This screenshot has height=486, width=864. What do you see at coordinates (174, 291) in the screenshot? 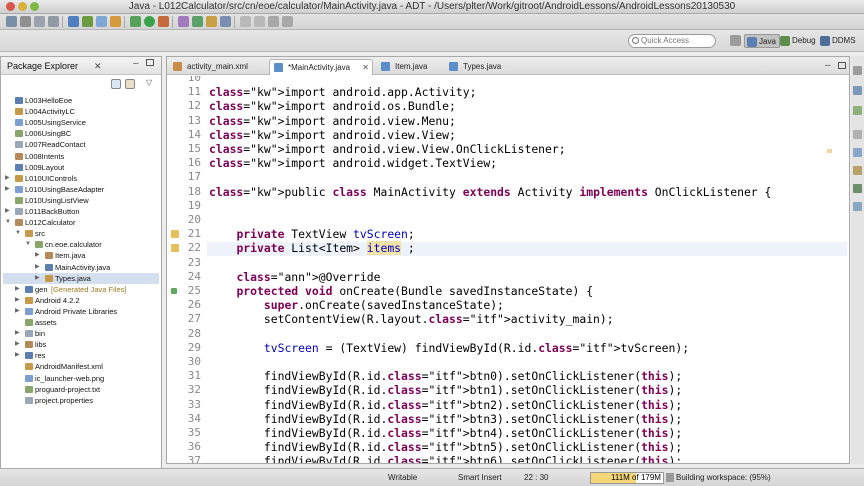
I see `override-marker-icon` at bounding box center [174, 291].